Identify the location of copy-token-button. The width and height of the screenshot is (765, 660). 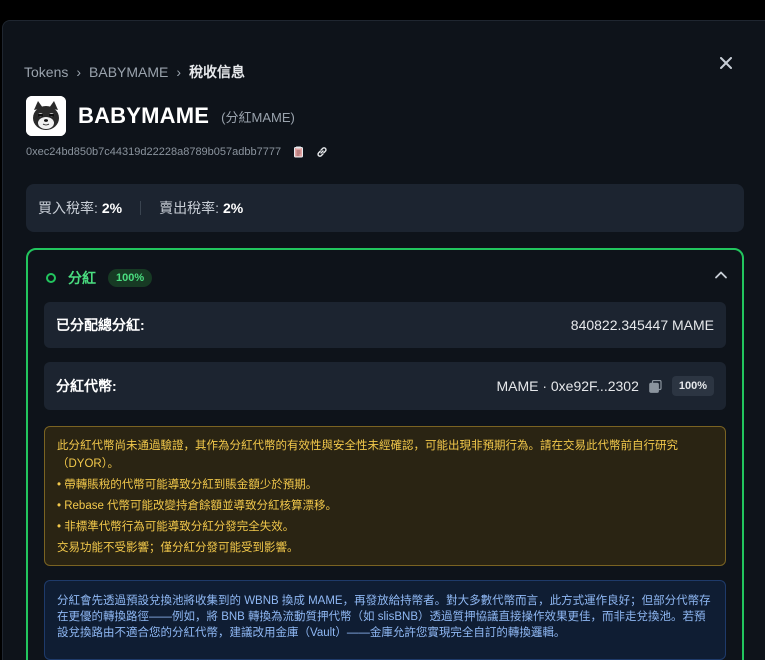
(655, 386).